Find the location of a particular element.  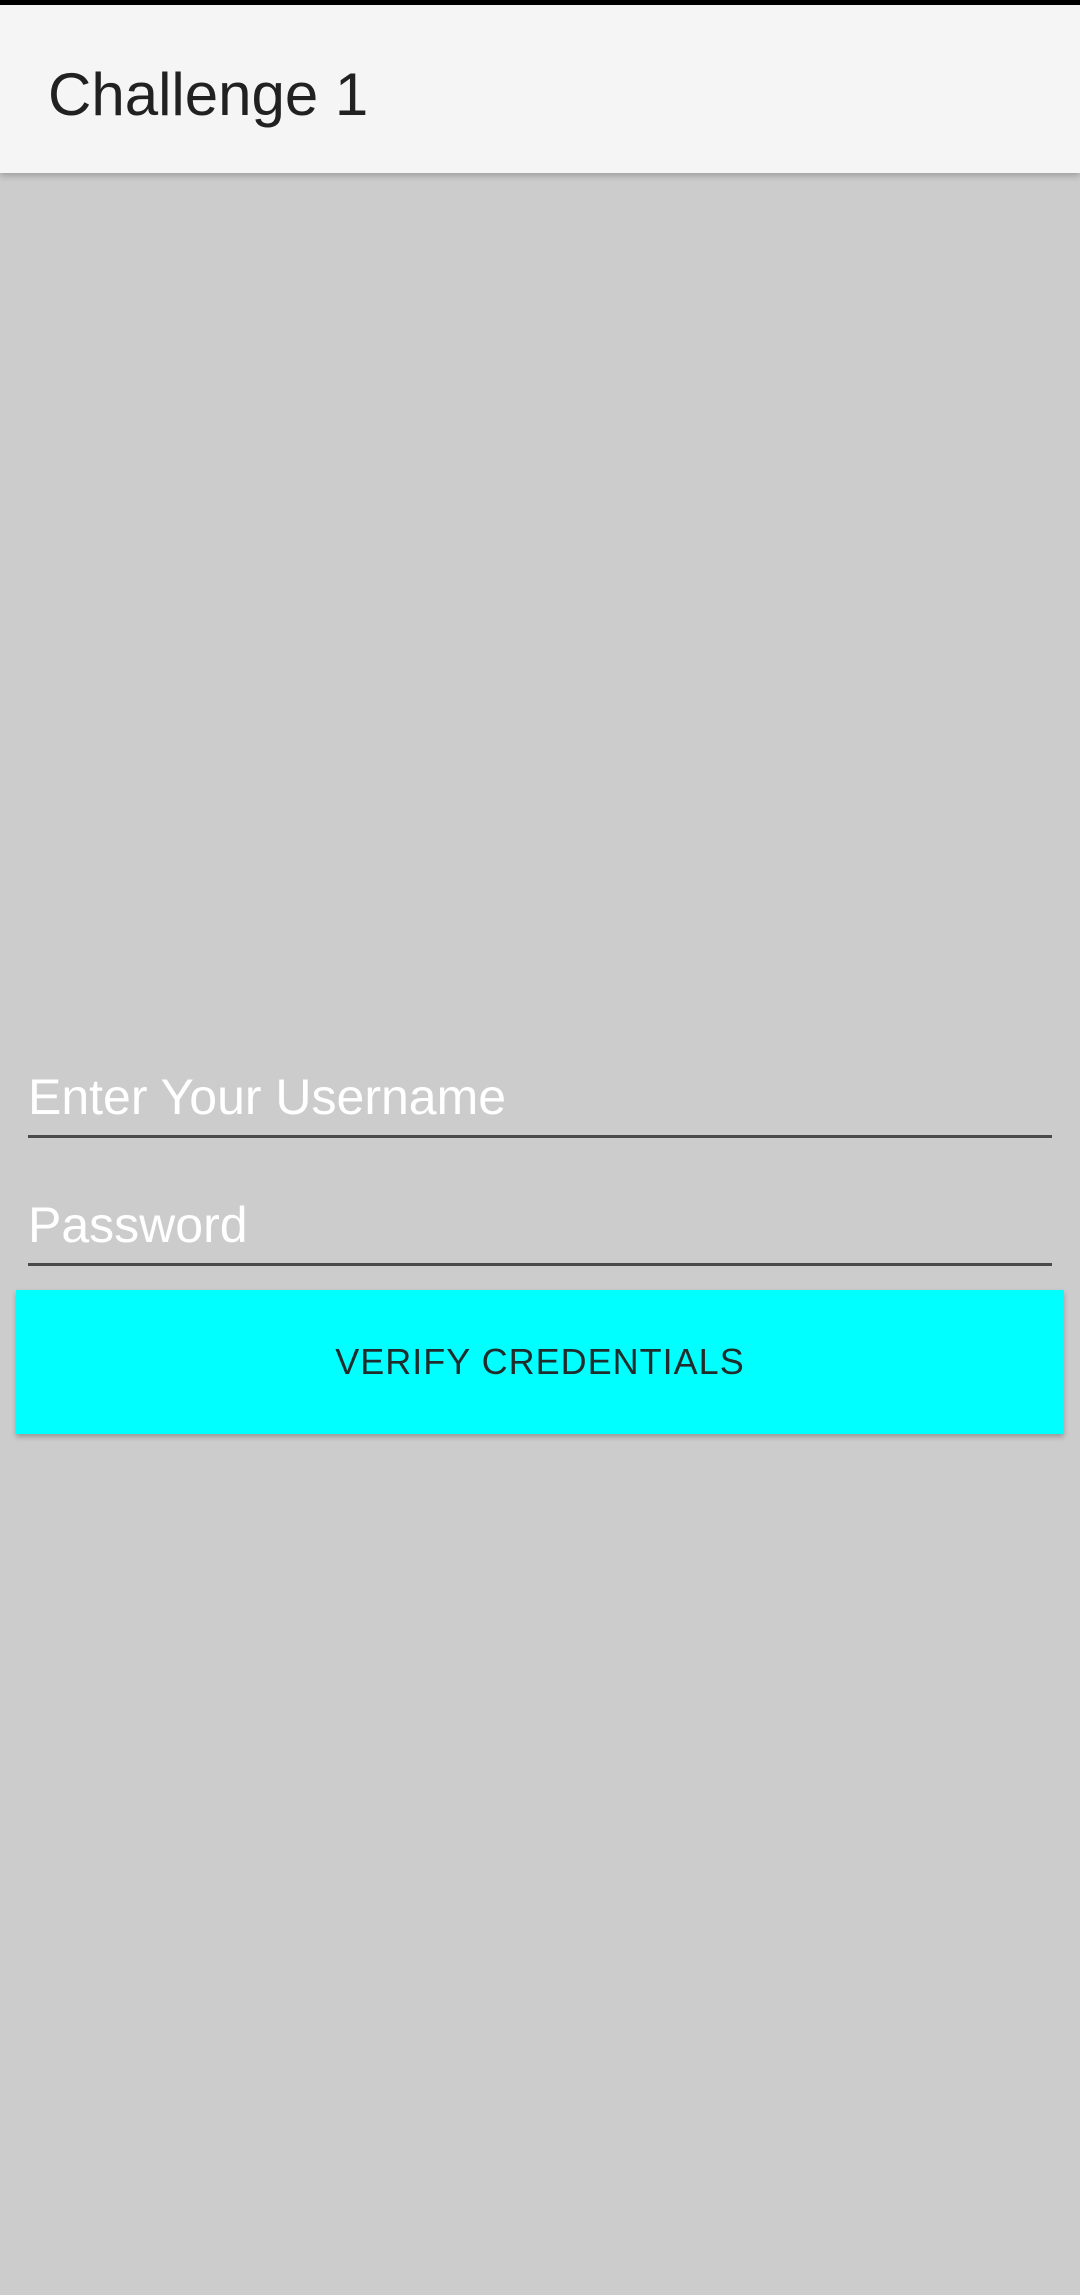

app-title: Challenge 1 is located at coordinates (208, 94).